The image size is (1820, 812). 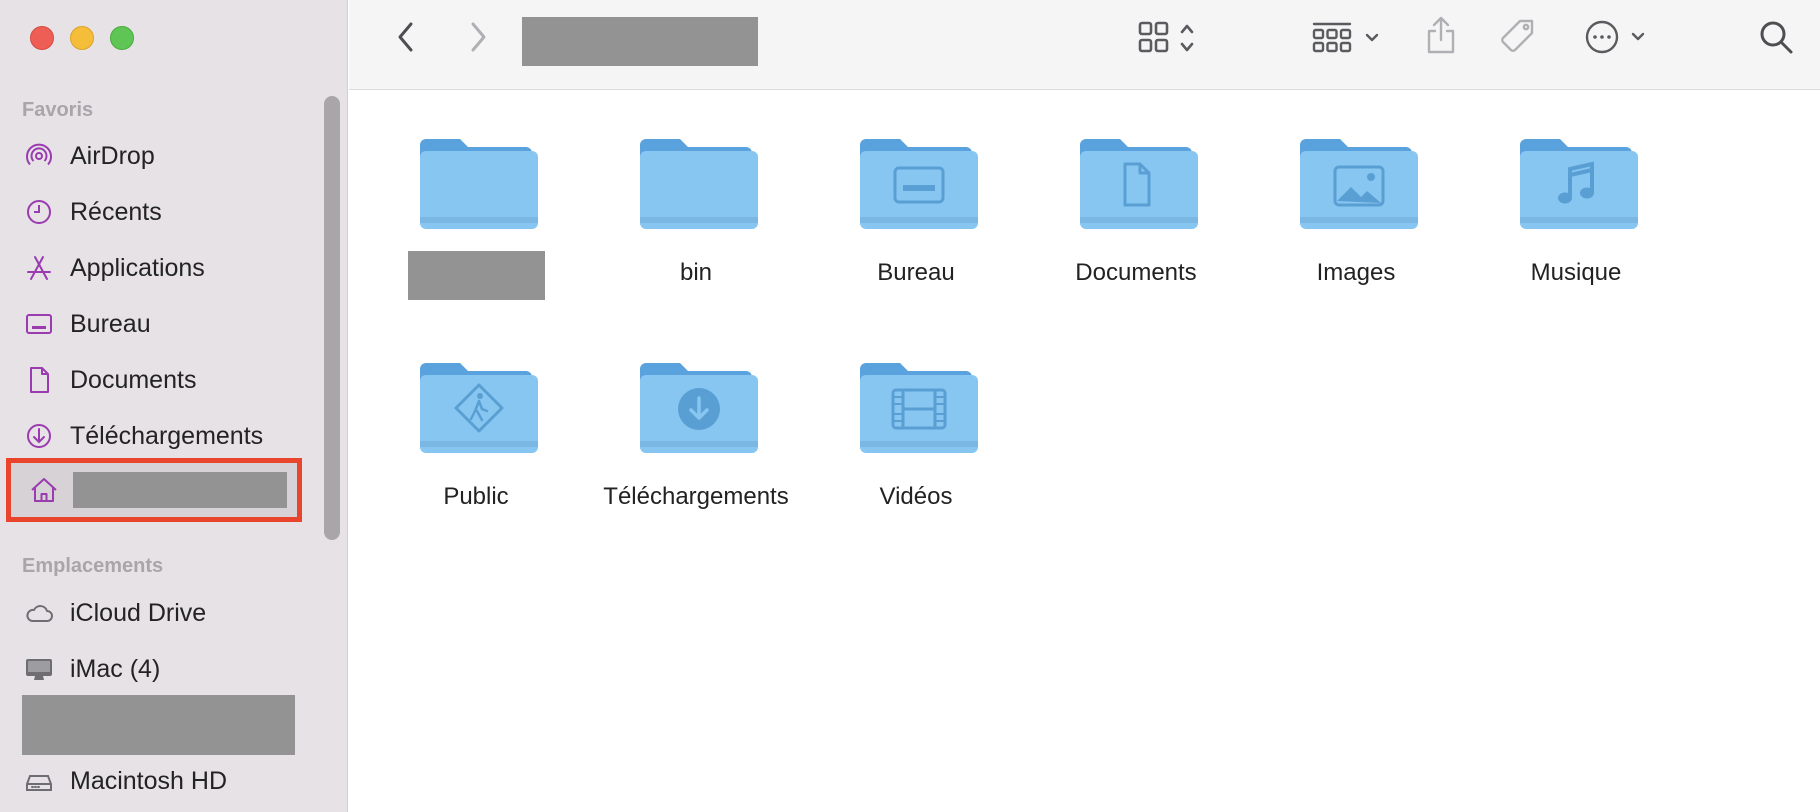 I want to click on desktop-folder-icon, so click(x=919, y=184).